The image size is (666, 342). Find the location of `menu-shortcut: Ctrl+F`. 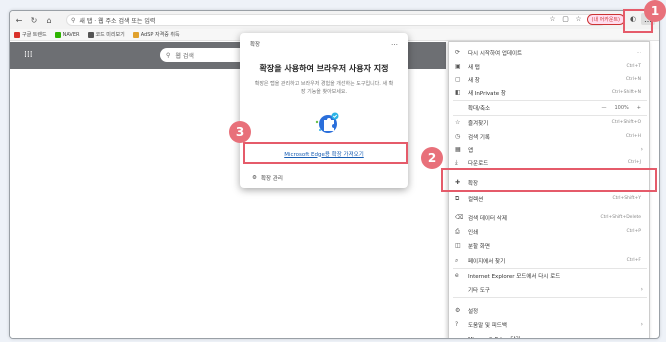

menu-shortcut: Ctrl+F is located at coordinates (633, 260).